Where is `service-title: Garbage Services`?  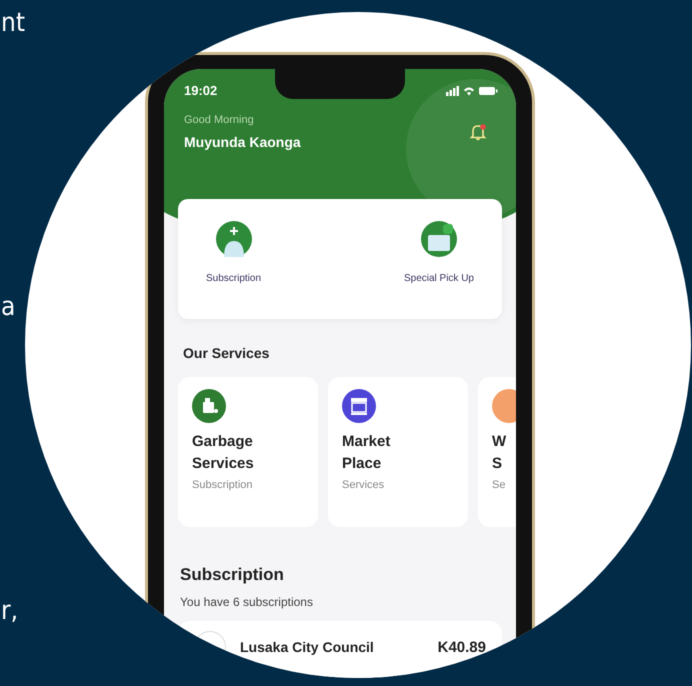
service-title: Garbage Services is located at coordinates (223, 453).